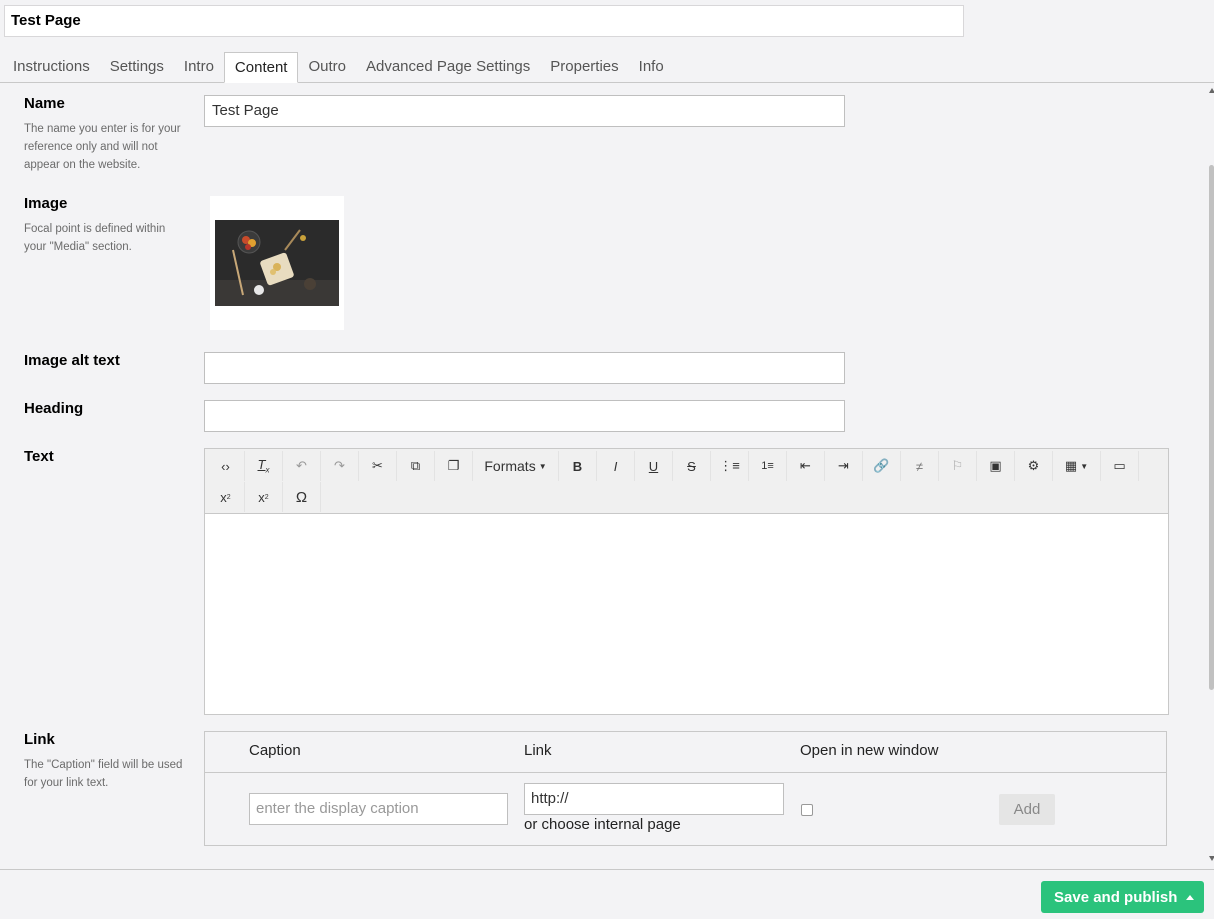 The height and width of the screenshot is (919, 1214). I want to click on new-window-column-header: Open in new window, so click(869, 750).